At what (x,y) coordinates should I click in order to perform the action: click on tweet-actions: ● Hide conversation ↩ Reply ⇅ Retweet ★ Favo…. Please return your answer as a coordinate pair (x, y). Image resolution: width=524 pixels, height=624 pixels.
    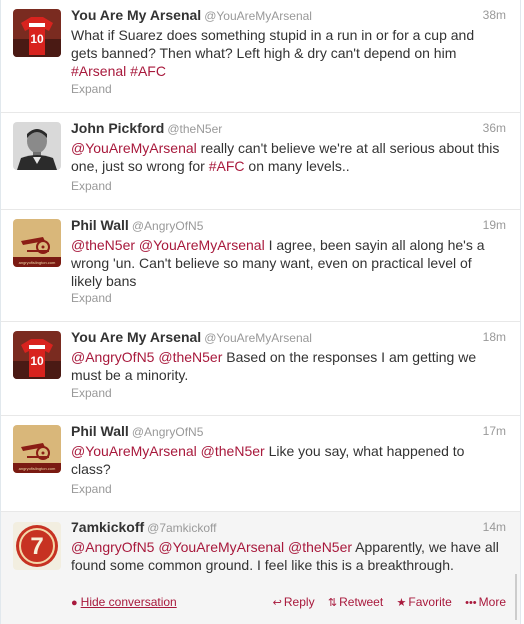
    Looking at the image, I should click on (288, 603).